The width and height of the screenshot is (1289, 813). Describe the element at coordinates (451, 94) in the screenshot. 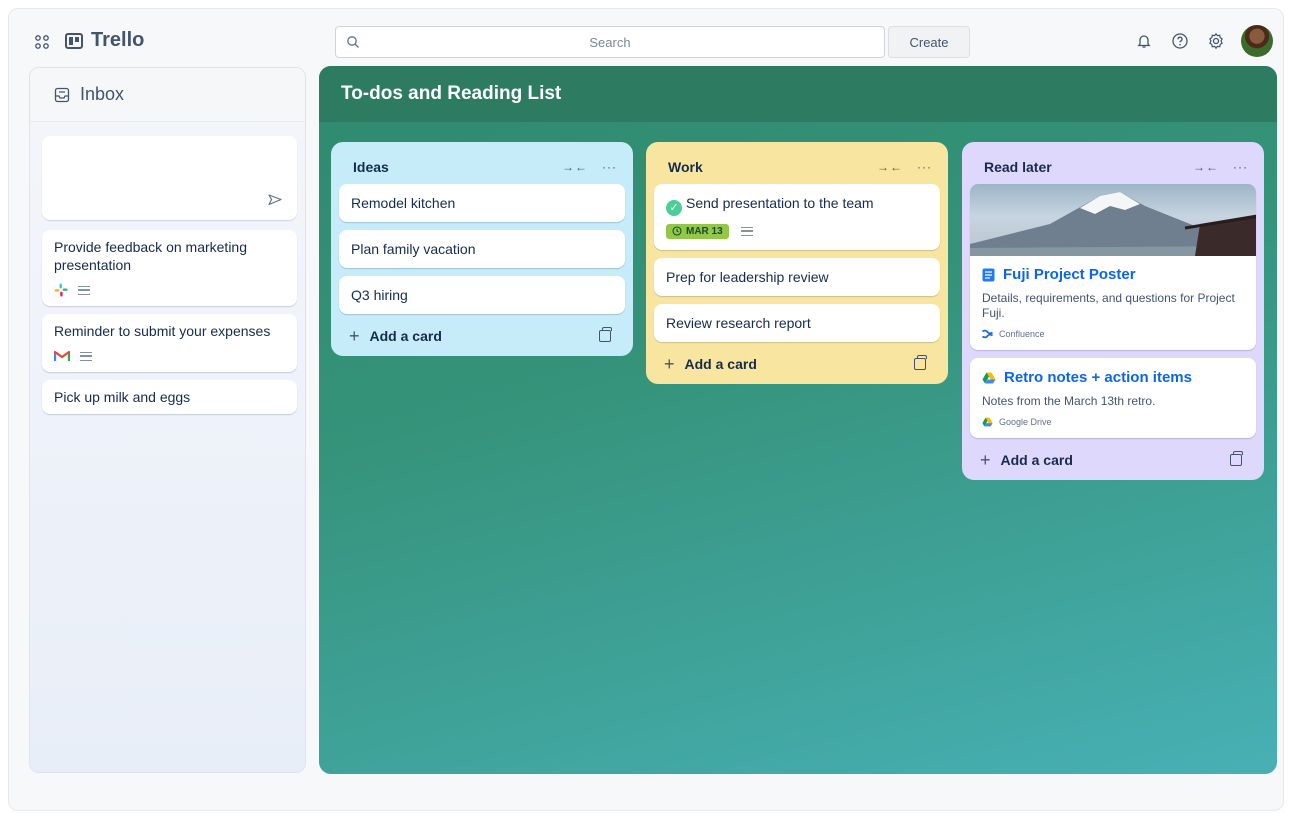

I see `board-title: To-dos and Reading List` at that location.